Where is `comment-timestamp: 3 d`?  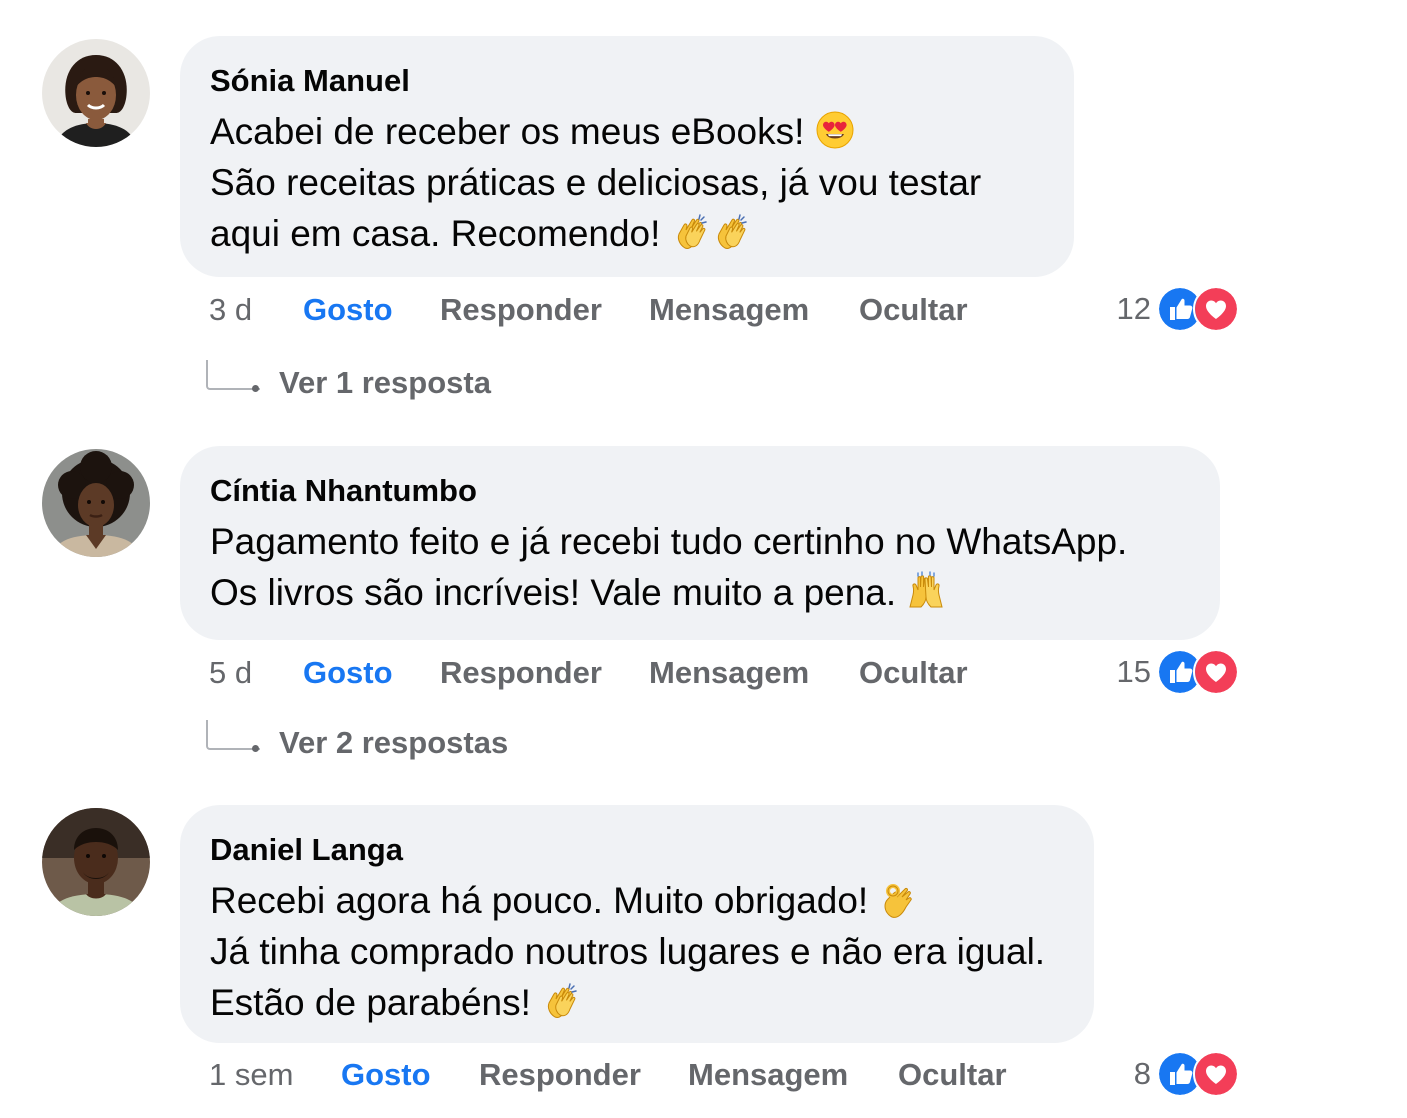
comment-timestamp: 3 d is located at coordinates (230, 310).